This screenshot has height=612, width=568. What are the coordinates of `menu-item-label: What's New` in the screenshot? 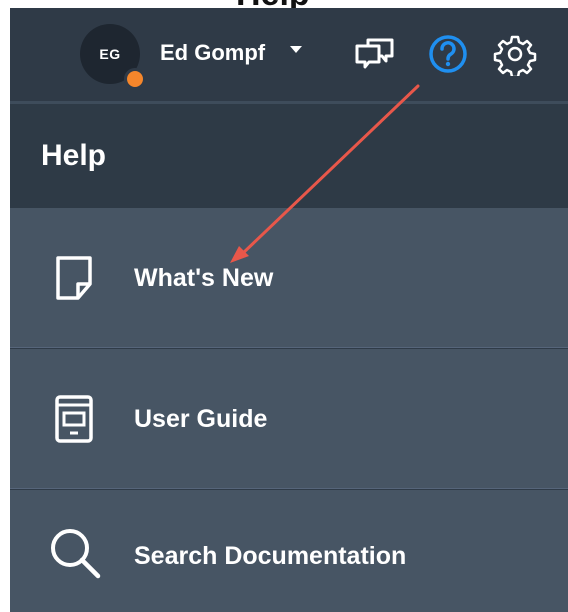 It's located at (204, 278).